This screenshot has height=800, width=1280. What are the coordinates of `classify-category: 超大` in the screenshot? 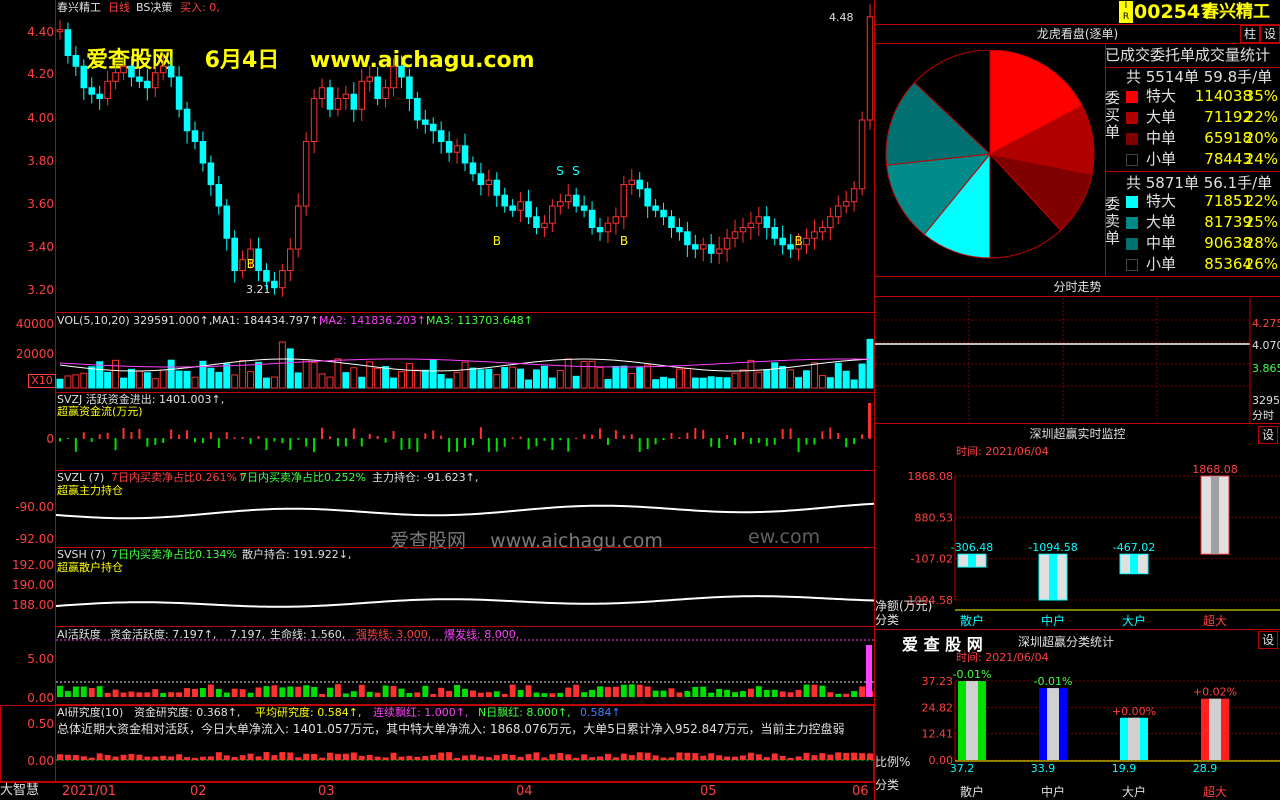 It's located at (1215, 791).